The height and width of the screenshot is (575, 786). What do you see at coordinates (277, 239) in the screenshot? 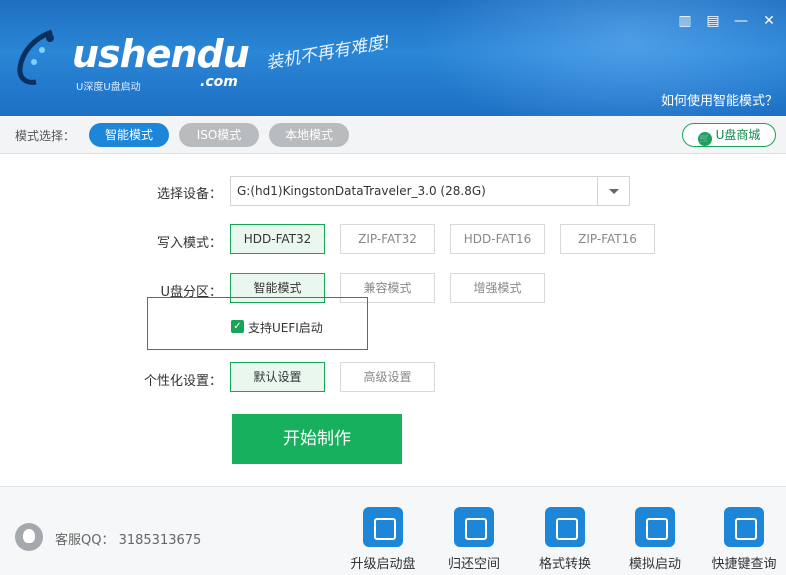
I see `write-option-hdd-fat32: HDD-FAT32` at bounding box center [277, 239].